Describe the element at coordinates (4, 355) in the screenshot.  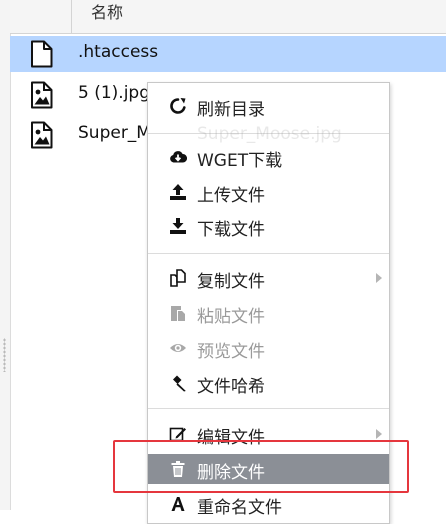
I see `resize-grip` at that location.